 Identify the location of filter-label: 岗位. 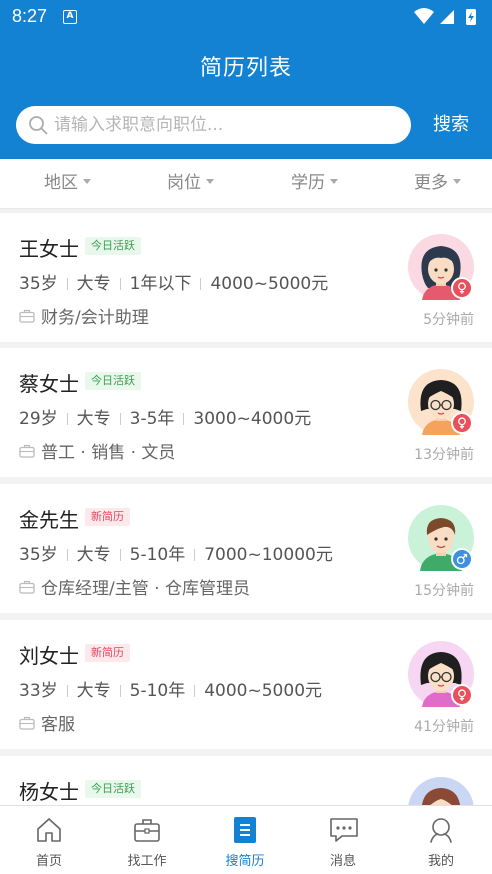
(184, 183).